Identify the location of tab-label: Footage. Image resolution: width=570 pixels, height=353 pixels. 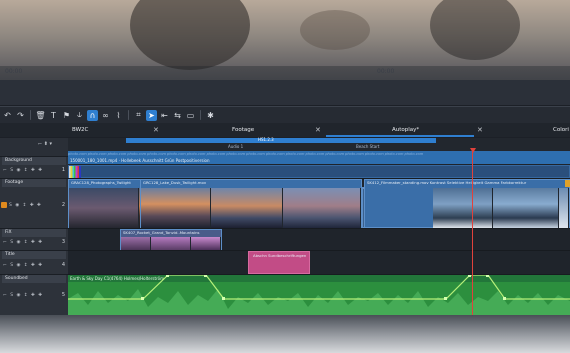
(243, 130).